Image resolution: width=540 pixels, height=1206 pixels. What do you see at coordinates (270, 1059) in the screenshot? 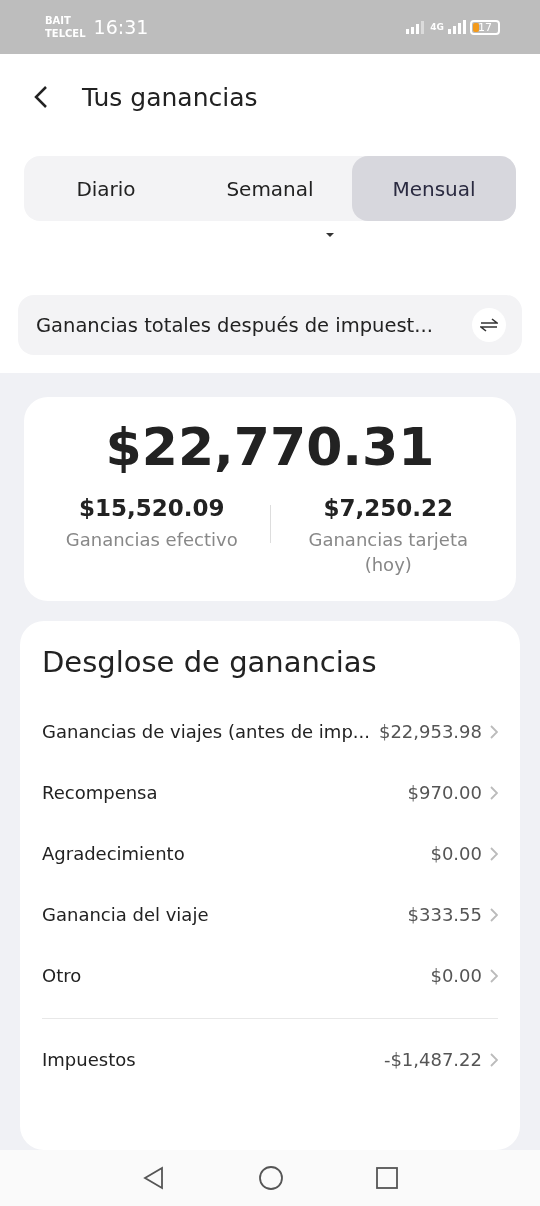
I see `breakdown-row: Impuestos -$1,487.22` at bounding box center [270, 1059].